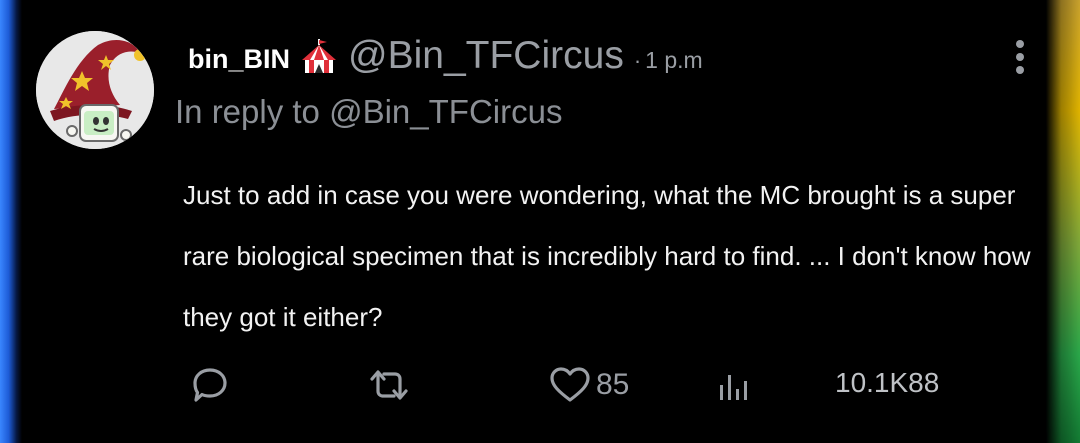 Image resolution: width=1080 pixels, height=443 pixels. I want to click on like-button: 85, so click(588, 385).